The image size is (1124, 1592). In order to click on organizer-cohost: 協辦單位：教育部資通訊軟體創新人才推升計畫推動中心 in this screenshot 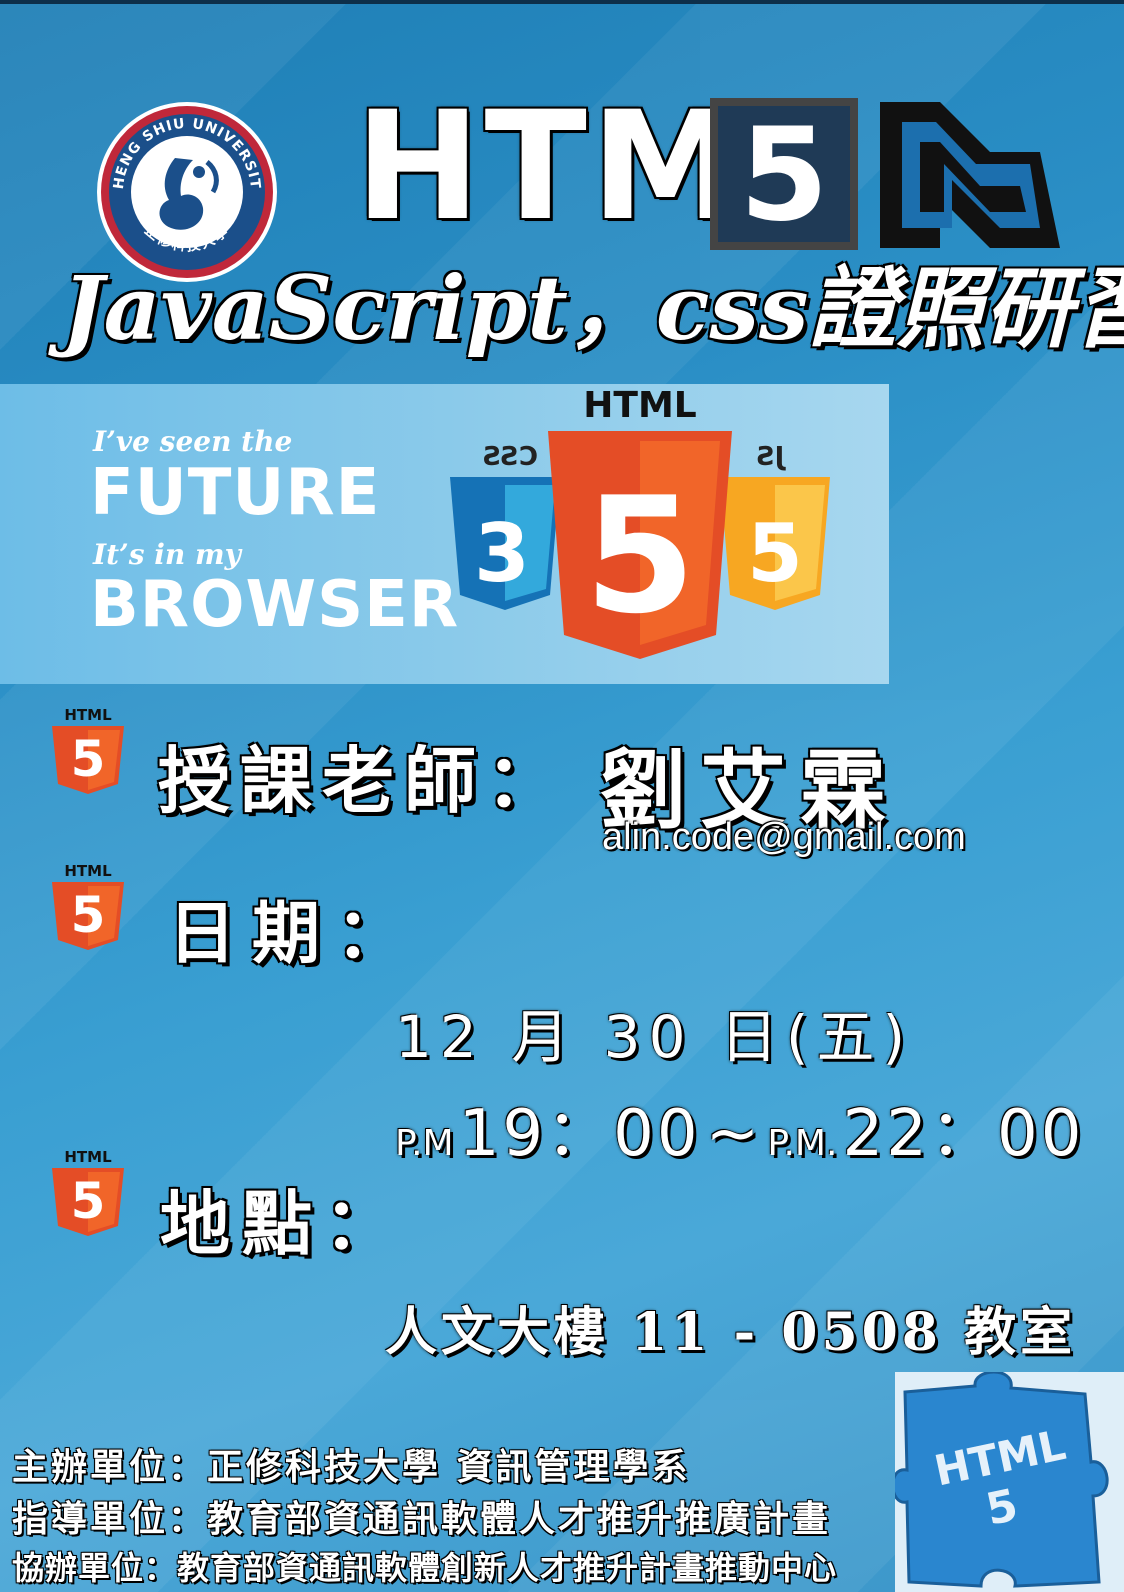, I will do `click(425, 1568)`.